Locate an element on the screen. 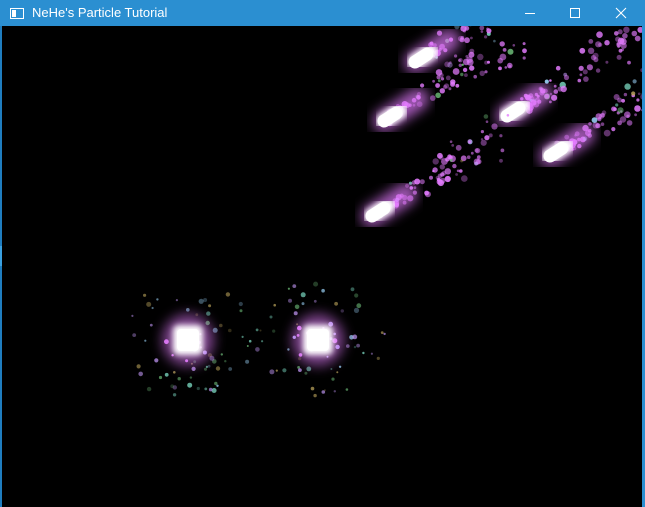  title-bar: NeHe's Particle Tutorial is located at coordinates (322, 13).